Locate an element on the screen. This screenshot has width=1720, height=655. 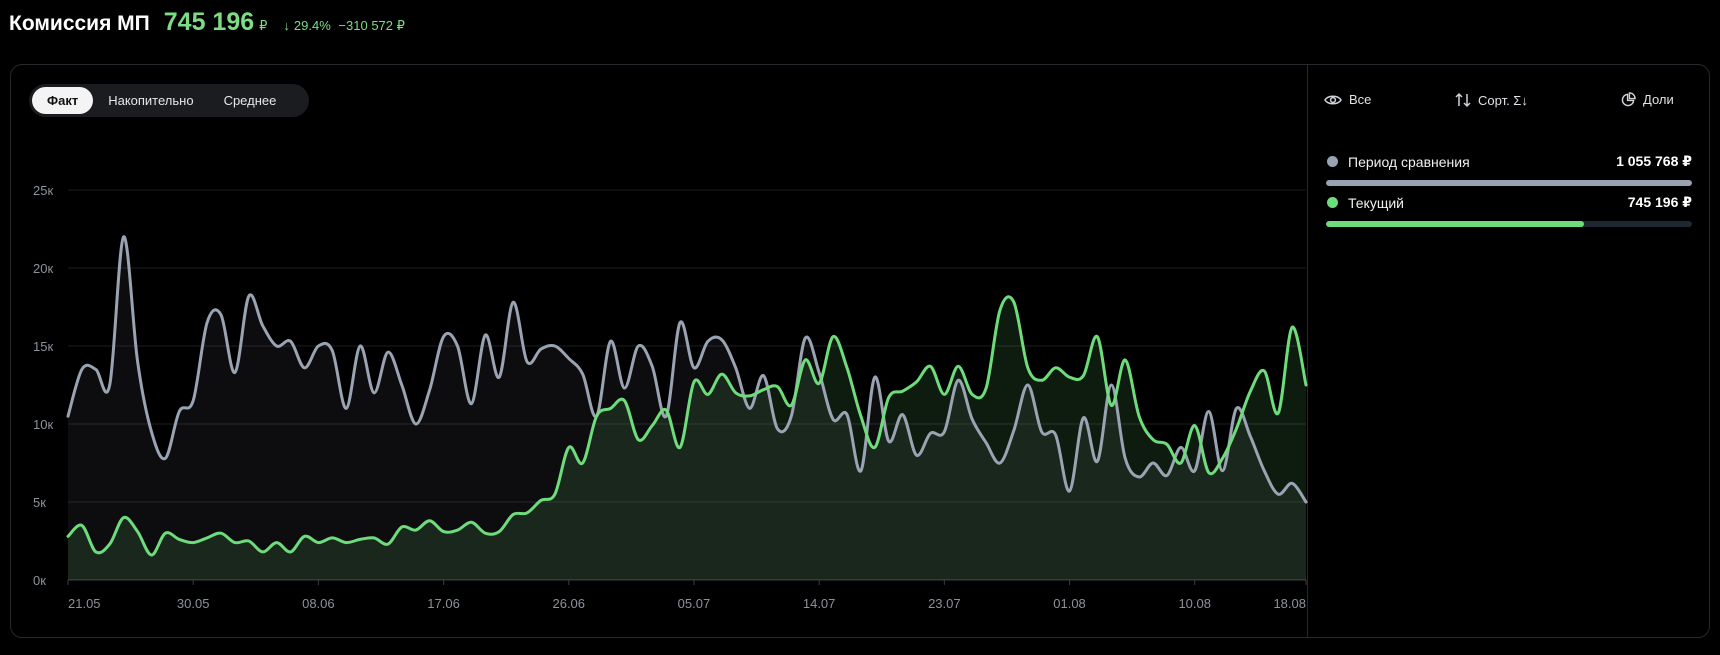
y-tick-label: 0к is located at coordinates (39, 580).